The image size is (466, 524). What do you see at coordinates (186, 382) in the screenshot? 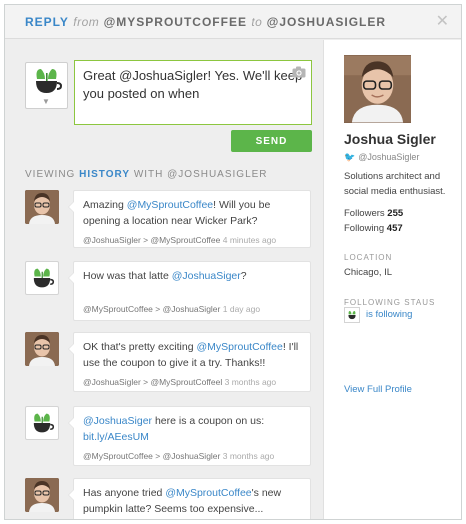
I see `meta-to: @MySproutCoffeel` at bounding box center [186, 382].